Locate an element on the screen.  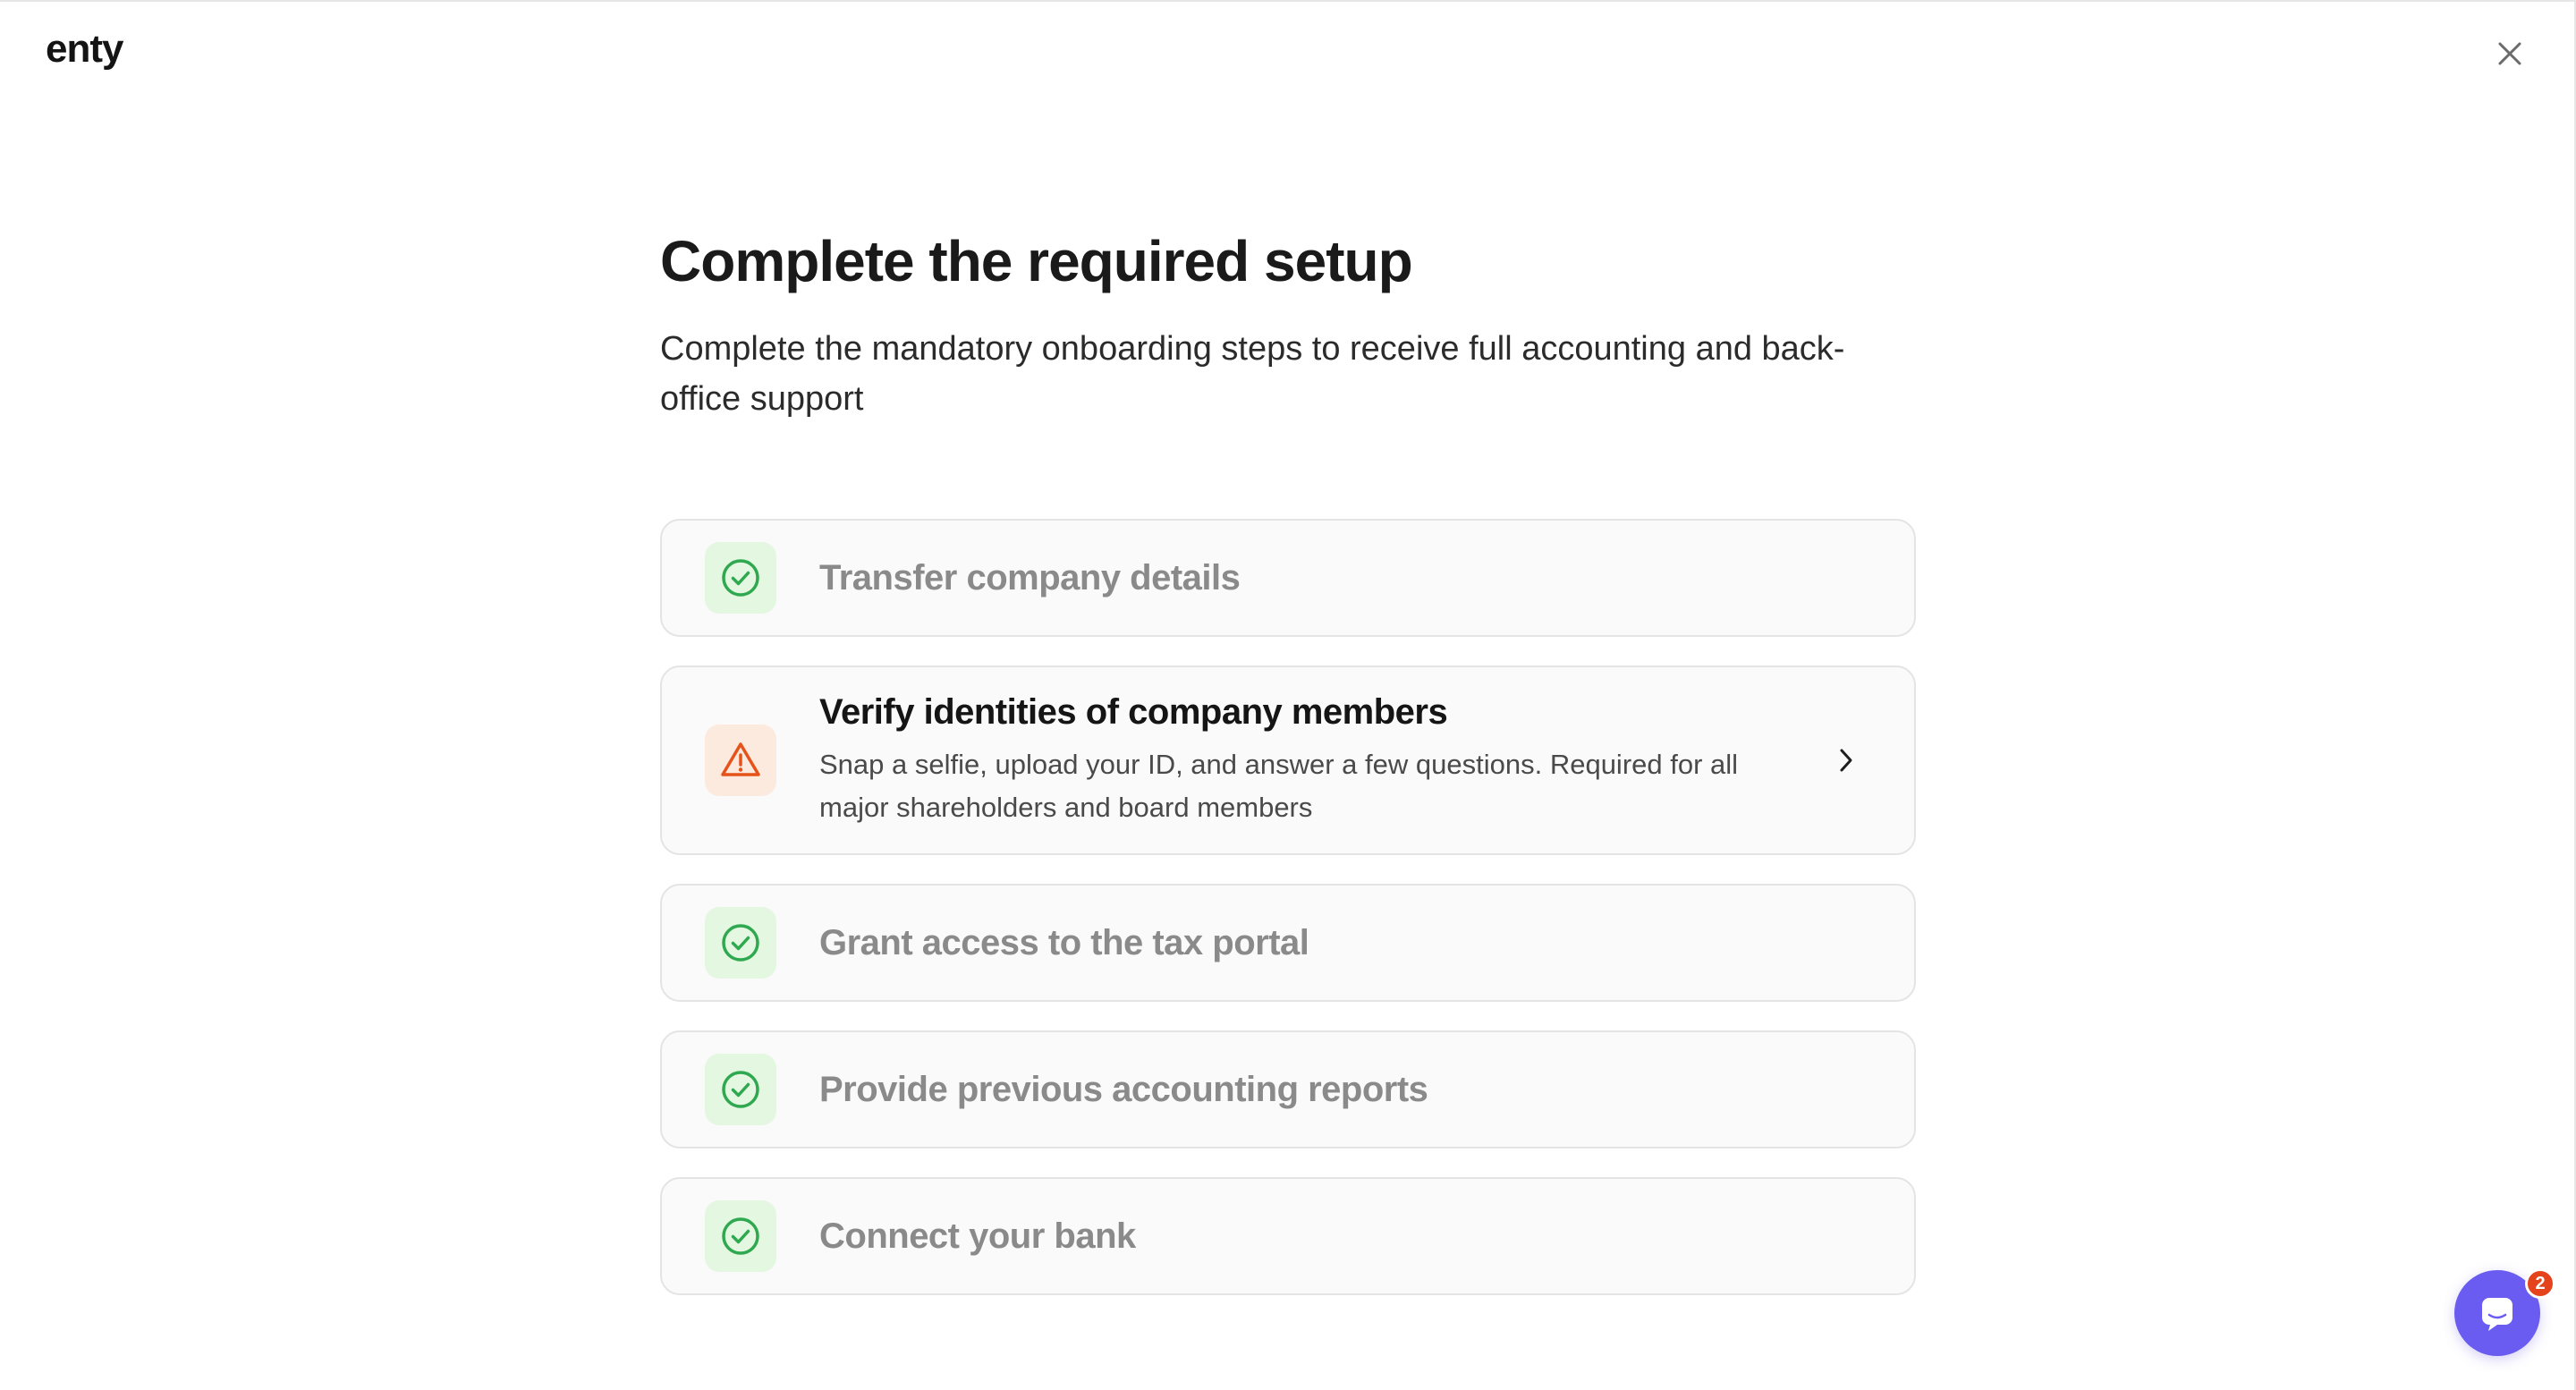
step-text: Grant access to the tax portal is located at coordinates (1304, 943).